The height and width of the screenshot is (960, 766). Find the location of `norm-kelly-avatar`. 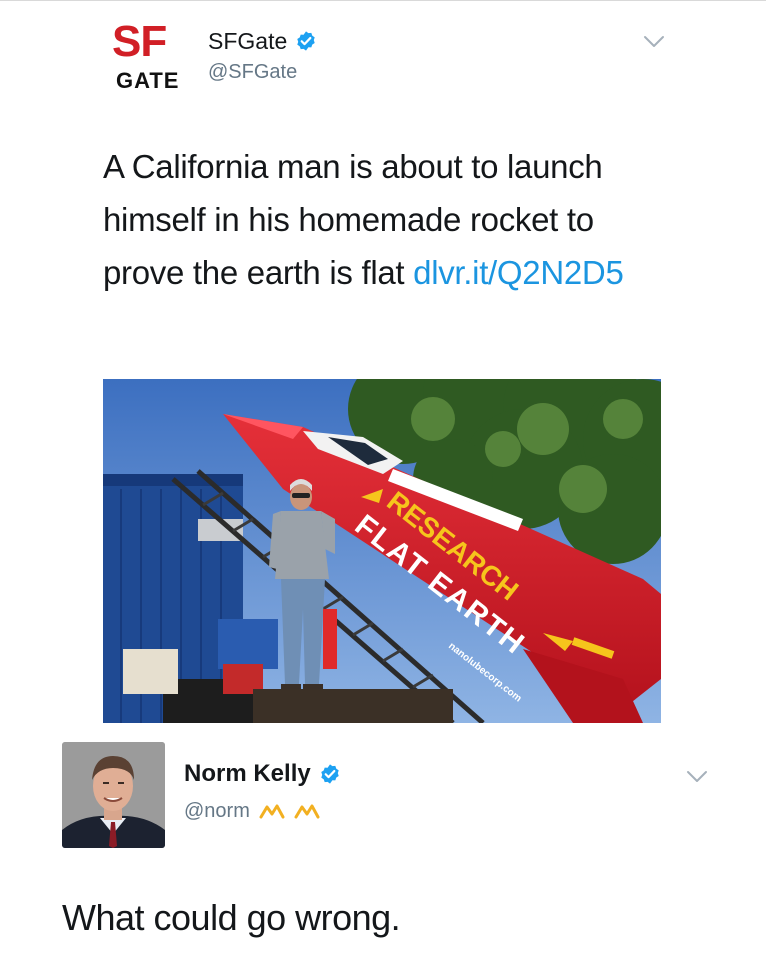

norm-kelly-avatar is located at coordinates (113, 795).